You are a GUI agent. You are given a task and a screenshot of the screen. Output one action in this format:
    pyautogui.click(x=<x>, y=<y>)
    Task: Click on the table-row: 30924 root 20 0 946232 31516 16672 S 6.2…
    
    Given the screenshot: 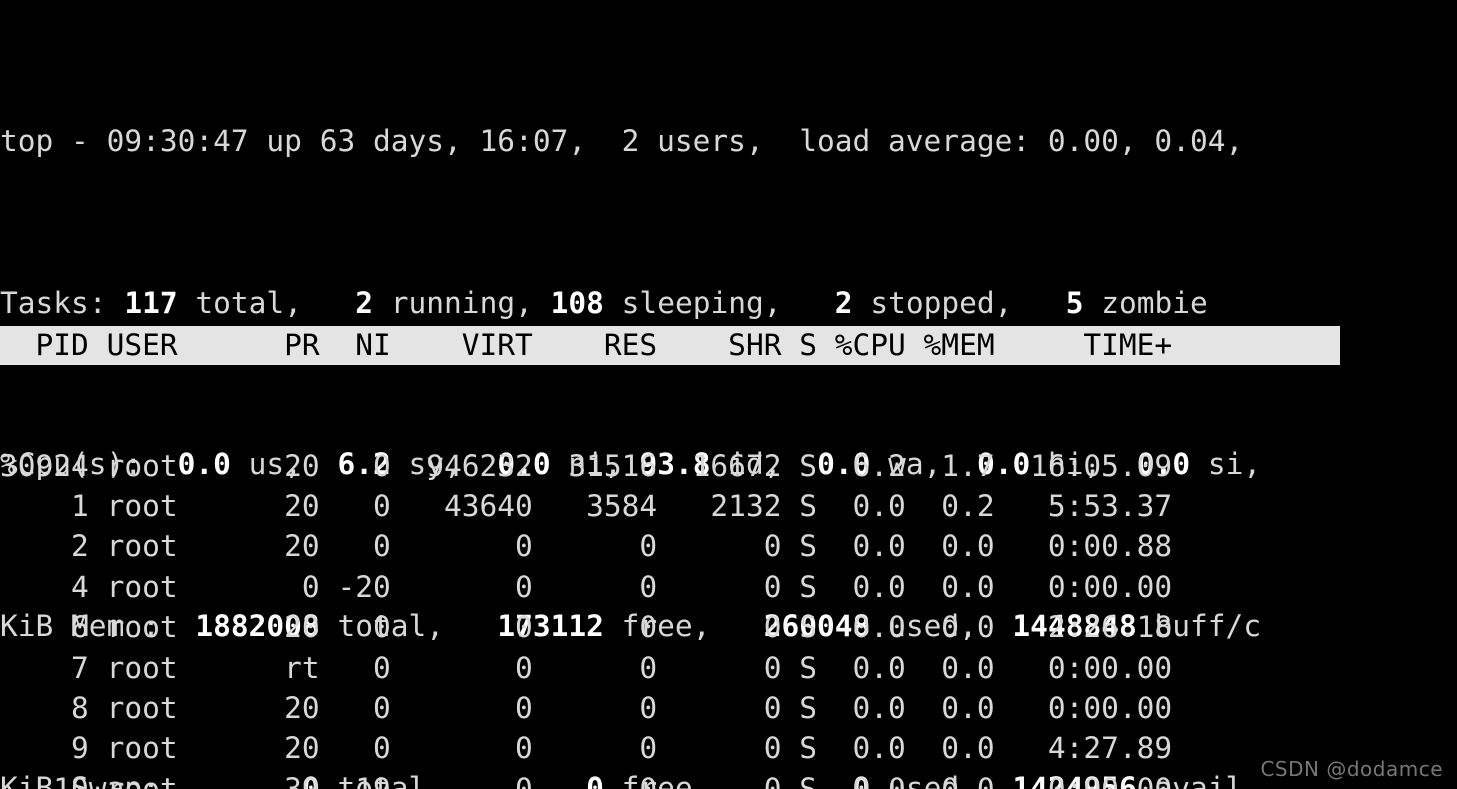 What is the action you would take?
    pyautogui.click(x=728, y=466)
    